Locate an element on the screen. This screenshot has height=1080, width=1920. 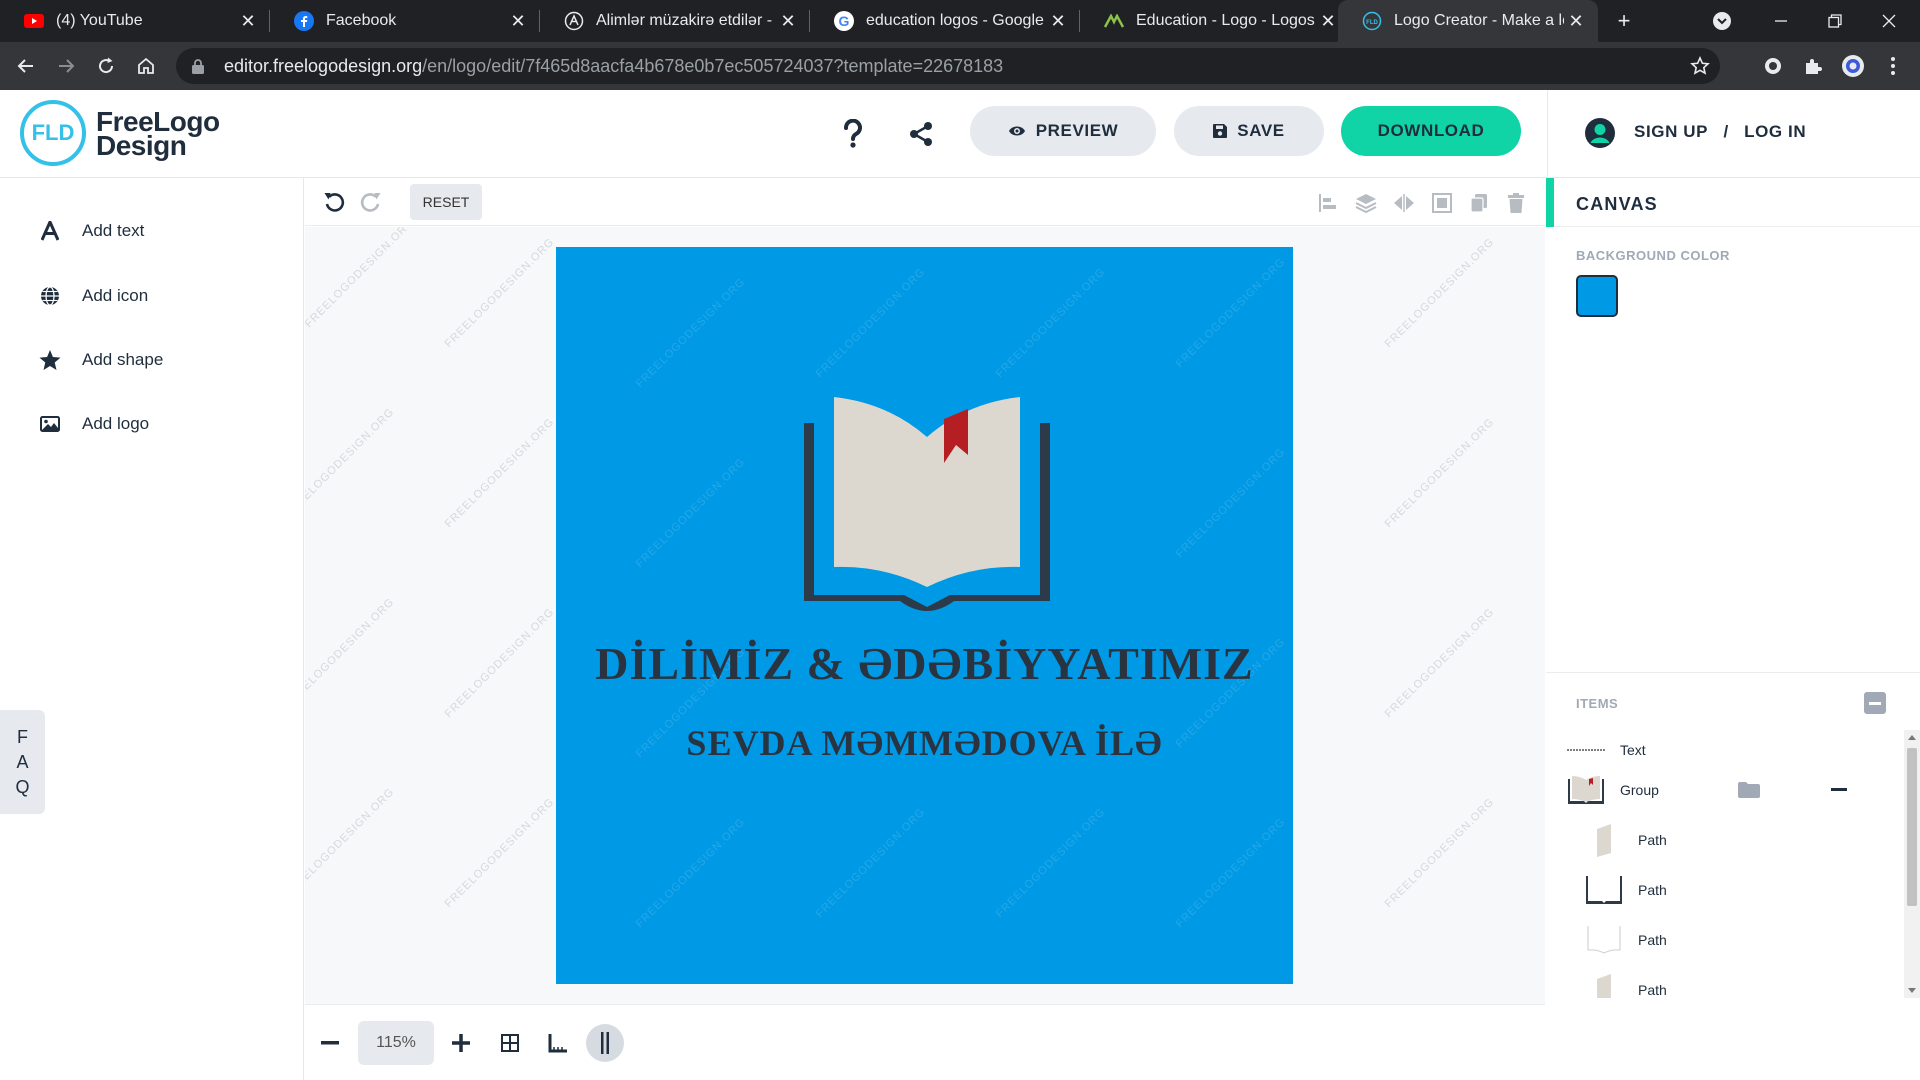
list-item: Group is located at coordinates (1735, 790).